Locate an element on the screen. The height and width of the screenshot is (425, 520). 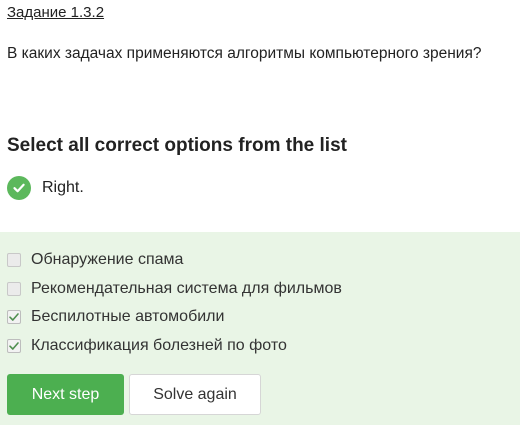
solve-again-button: Solve again is located at coordinates (195, 394).